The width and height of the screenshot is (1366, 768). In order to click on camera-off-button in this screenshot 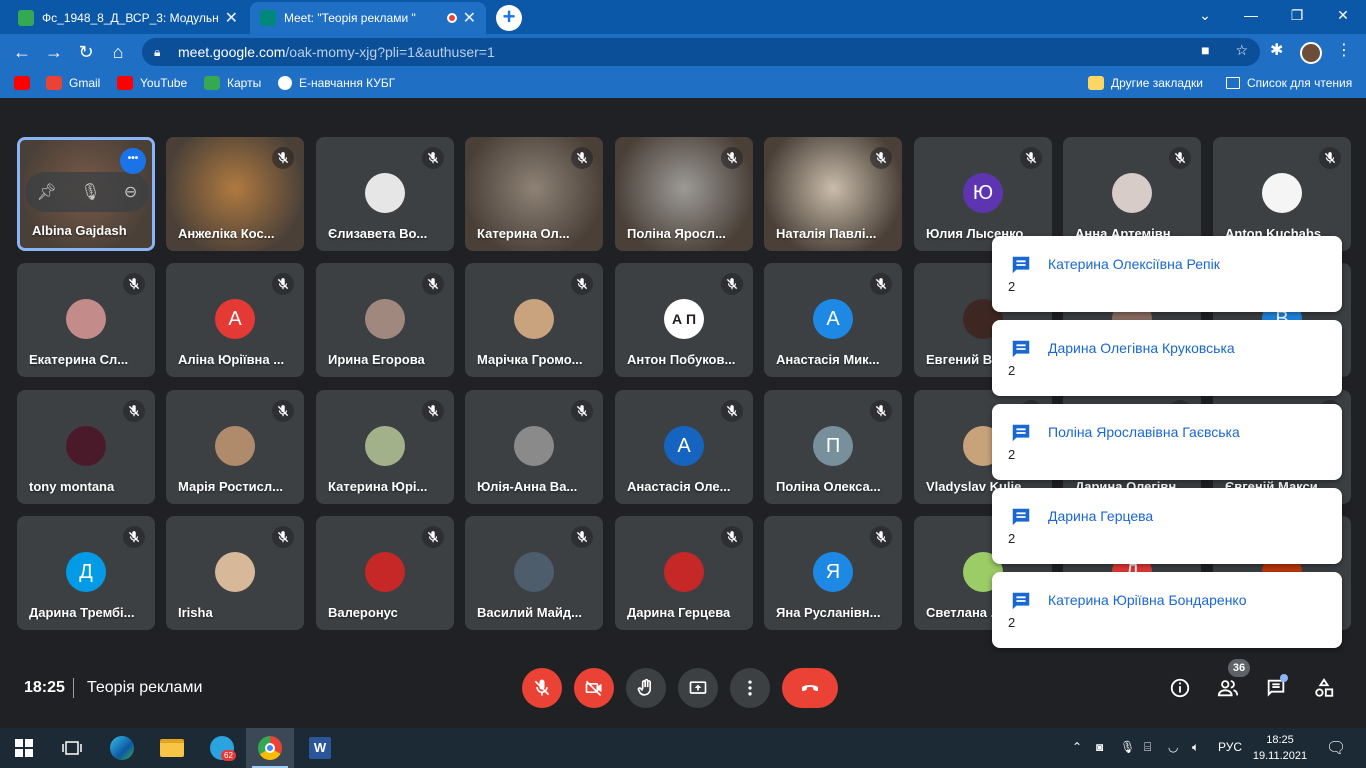, I will do `click(594, 688)`.